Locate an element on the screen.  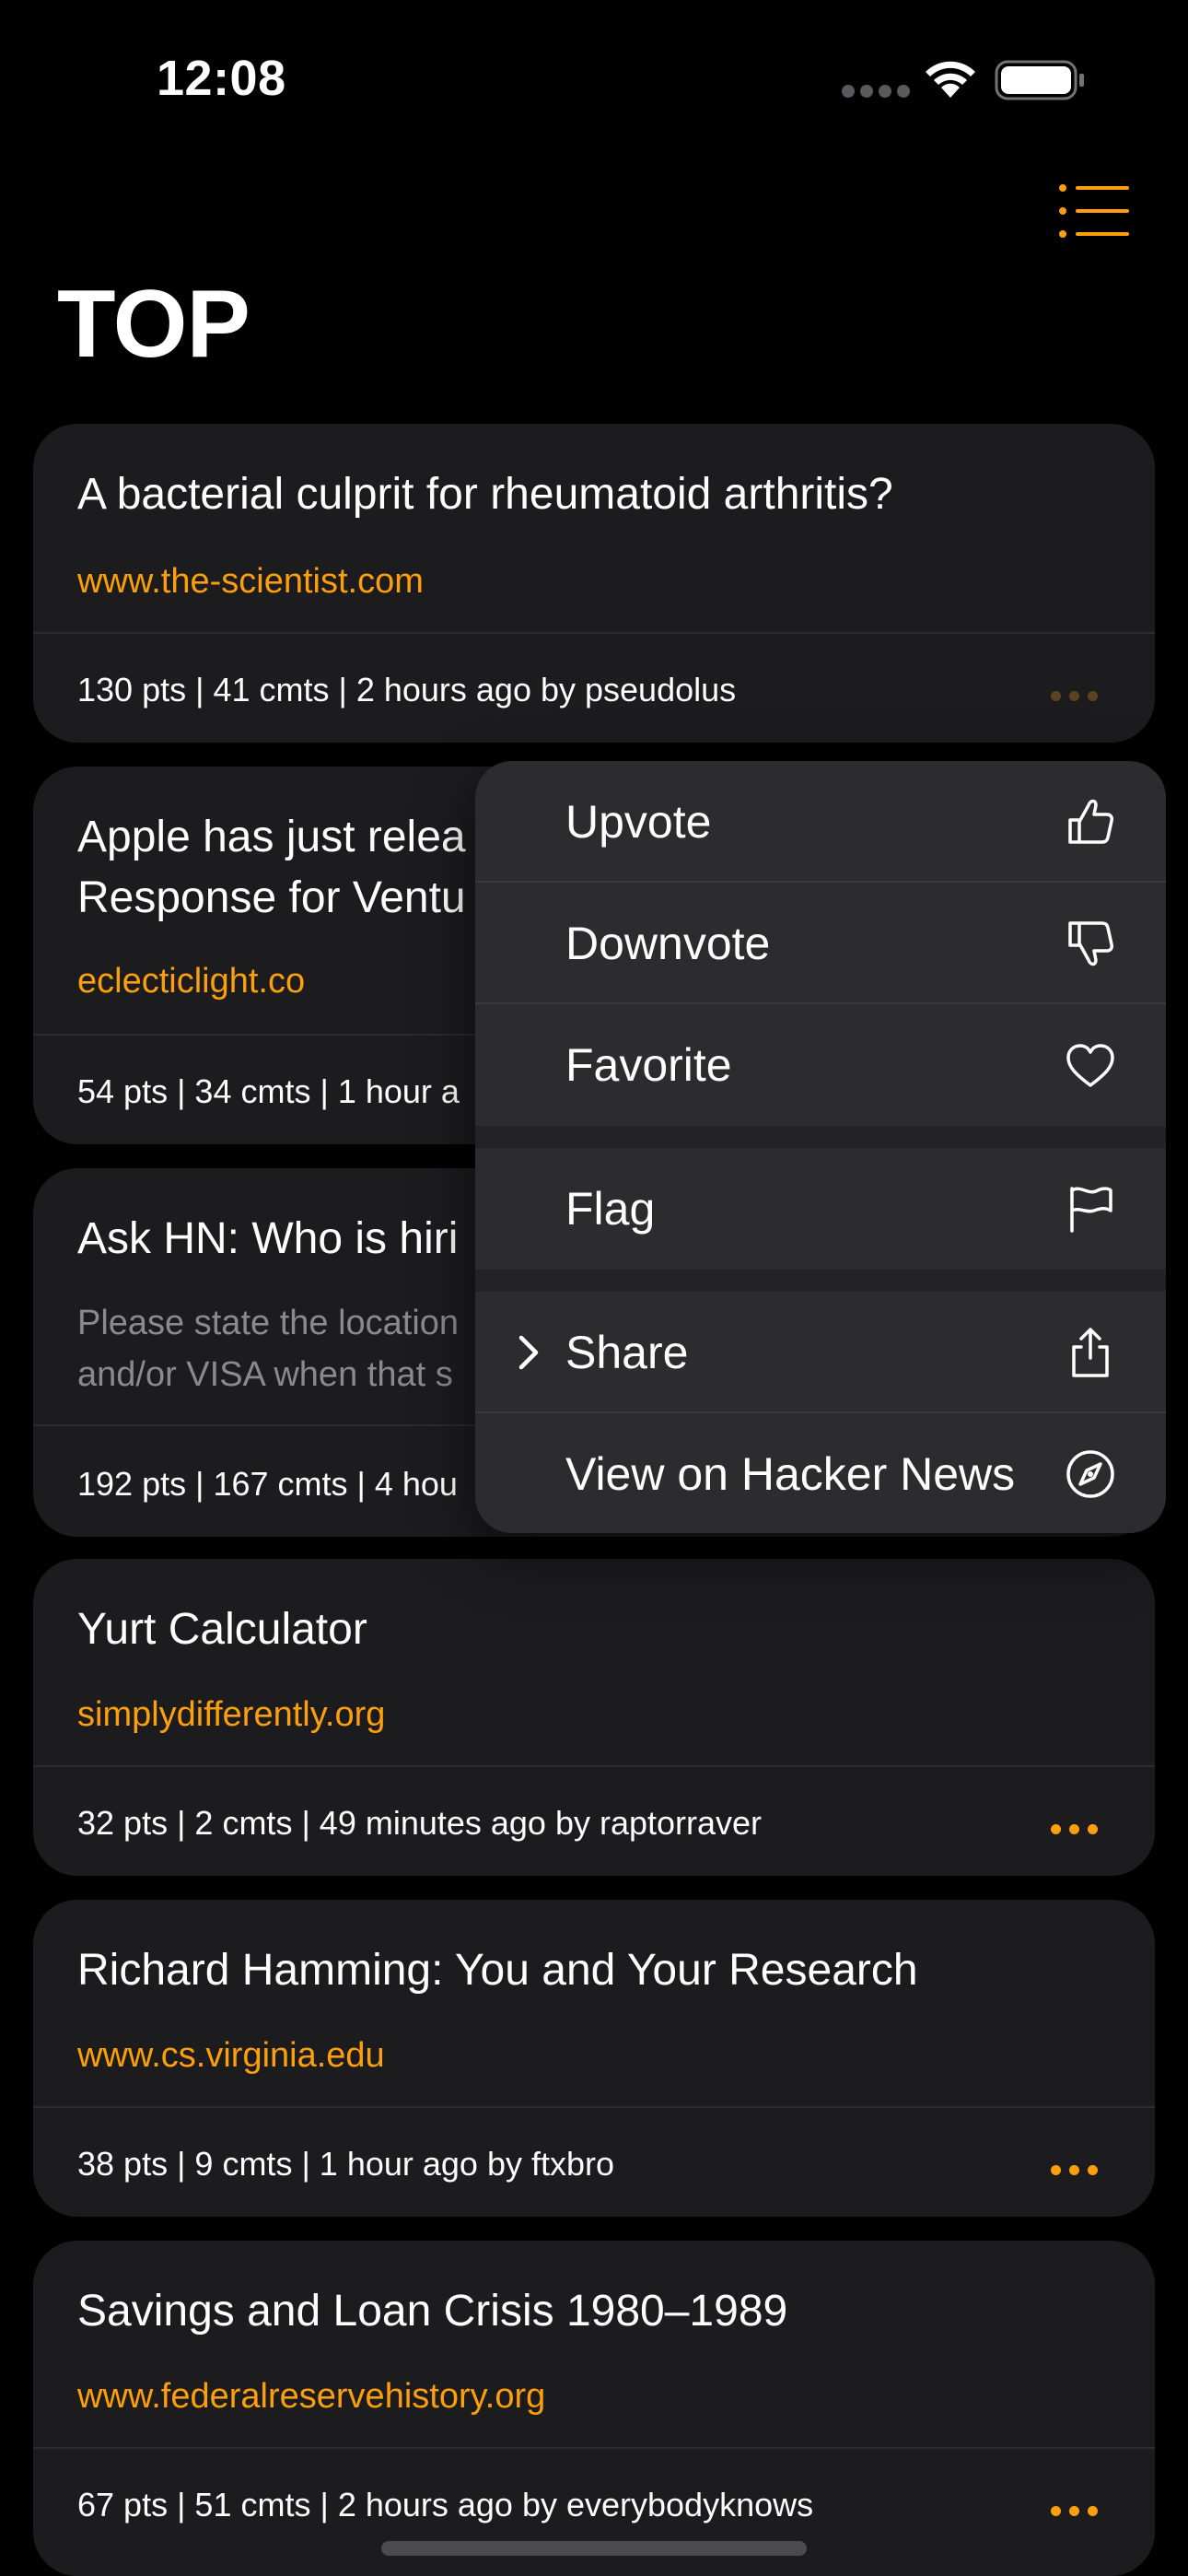
status-time: 12:08 is located at coordinates (221, 78).